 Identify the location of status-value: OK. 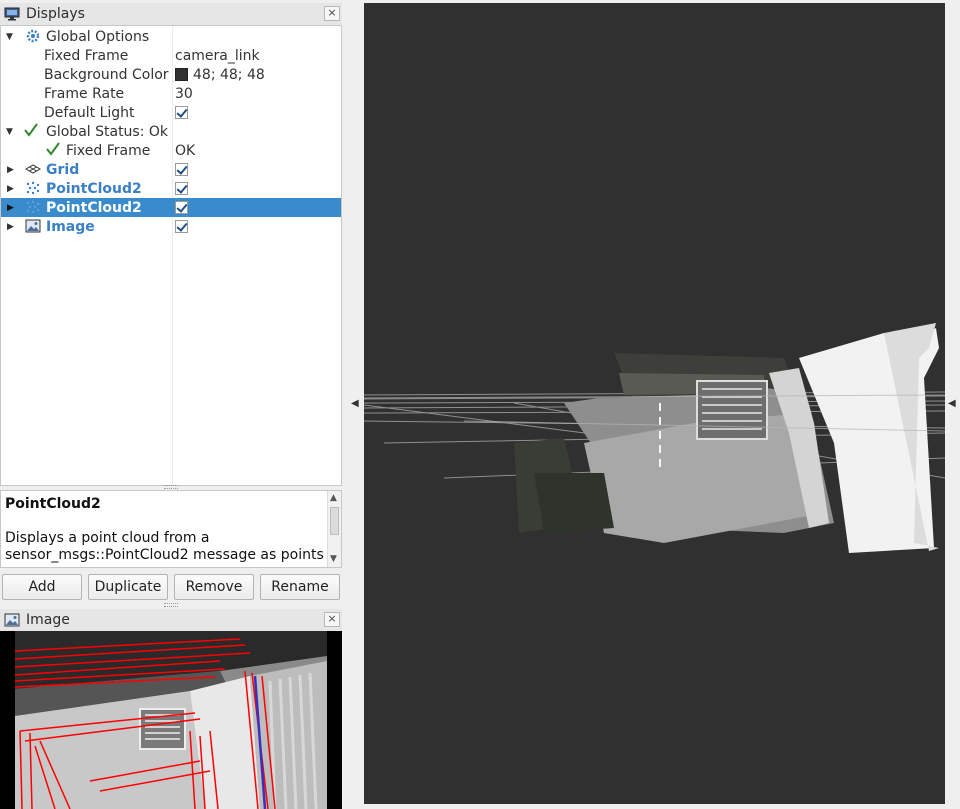
(185, 150).